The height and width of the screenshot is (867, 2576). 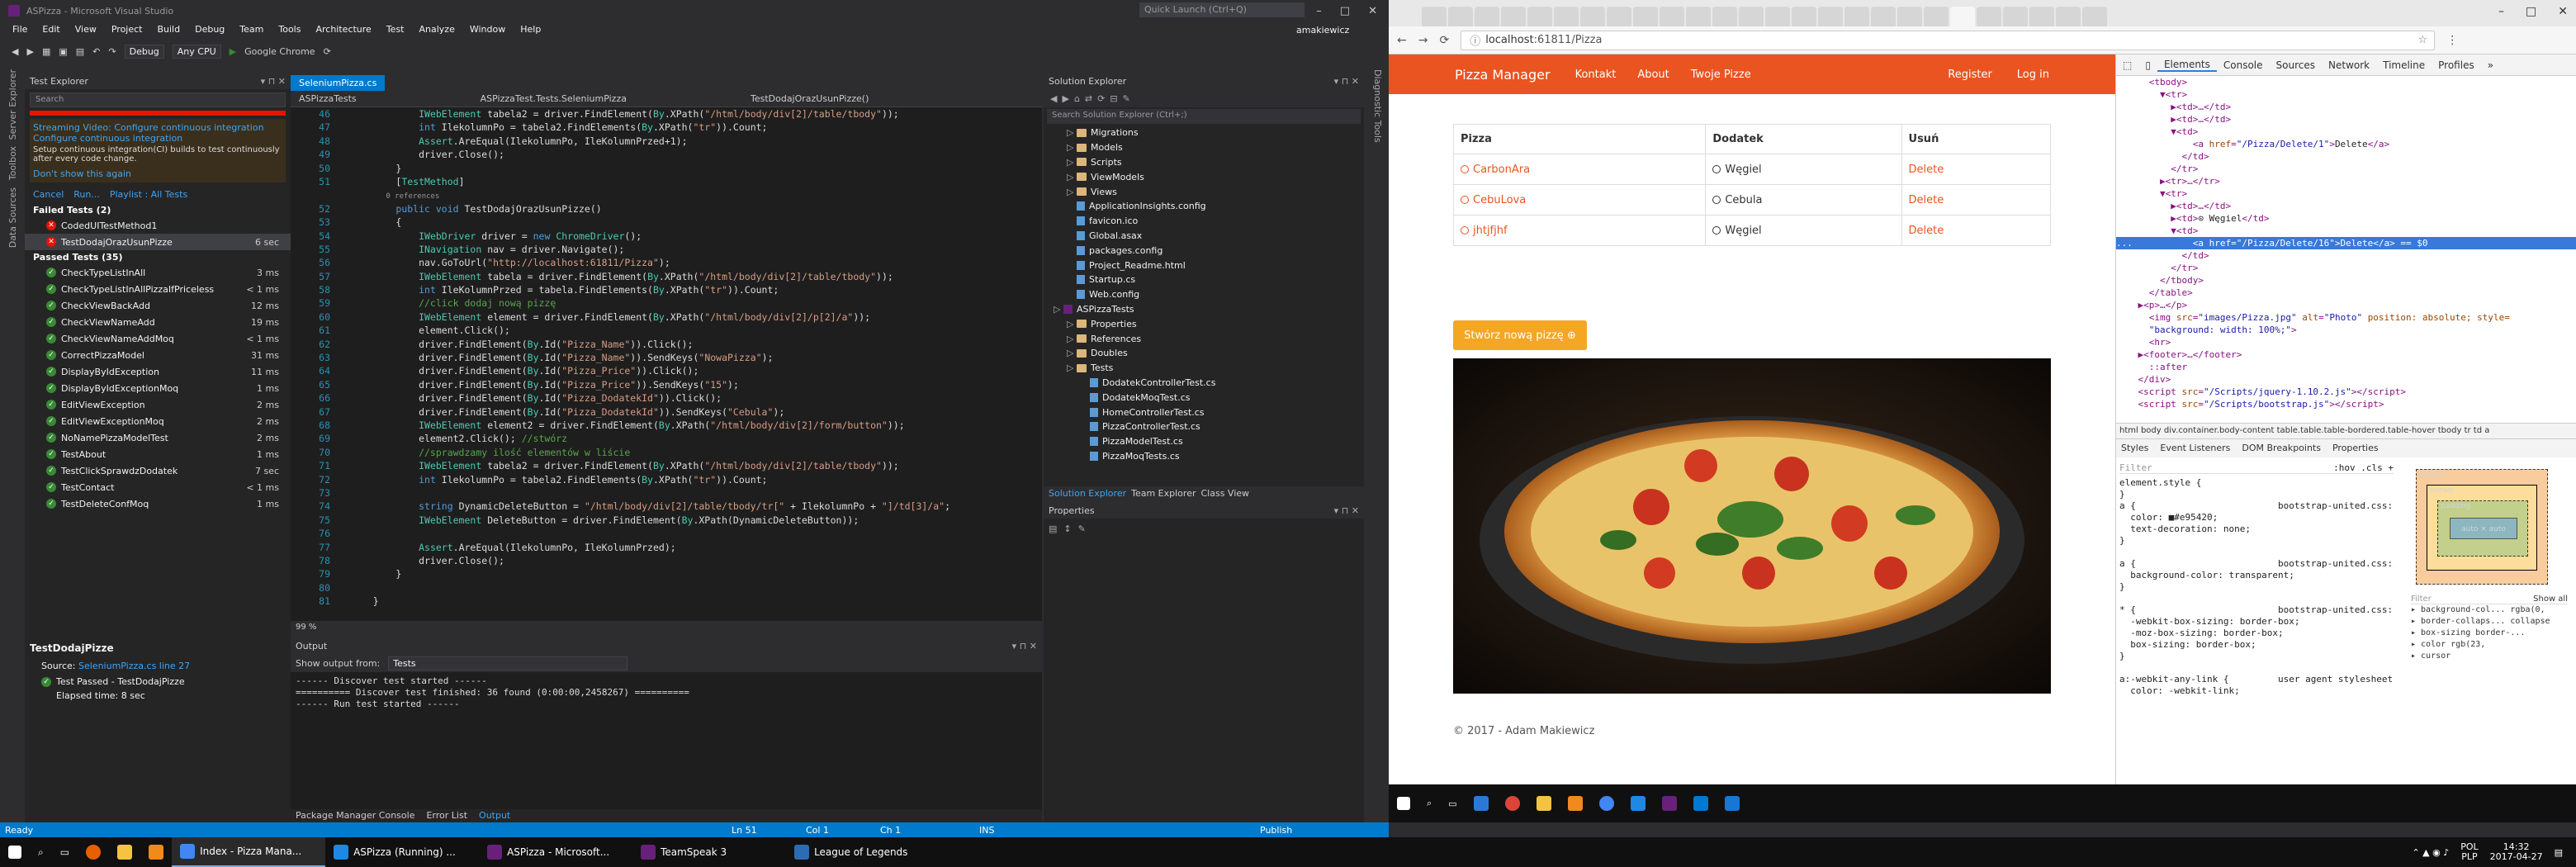 What do you see at coordinates (1444, 40) in the screenshot?
I see `reload-icon: ⟳` at bounding box center [1444, 40].